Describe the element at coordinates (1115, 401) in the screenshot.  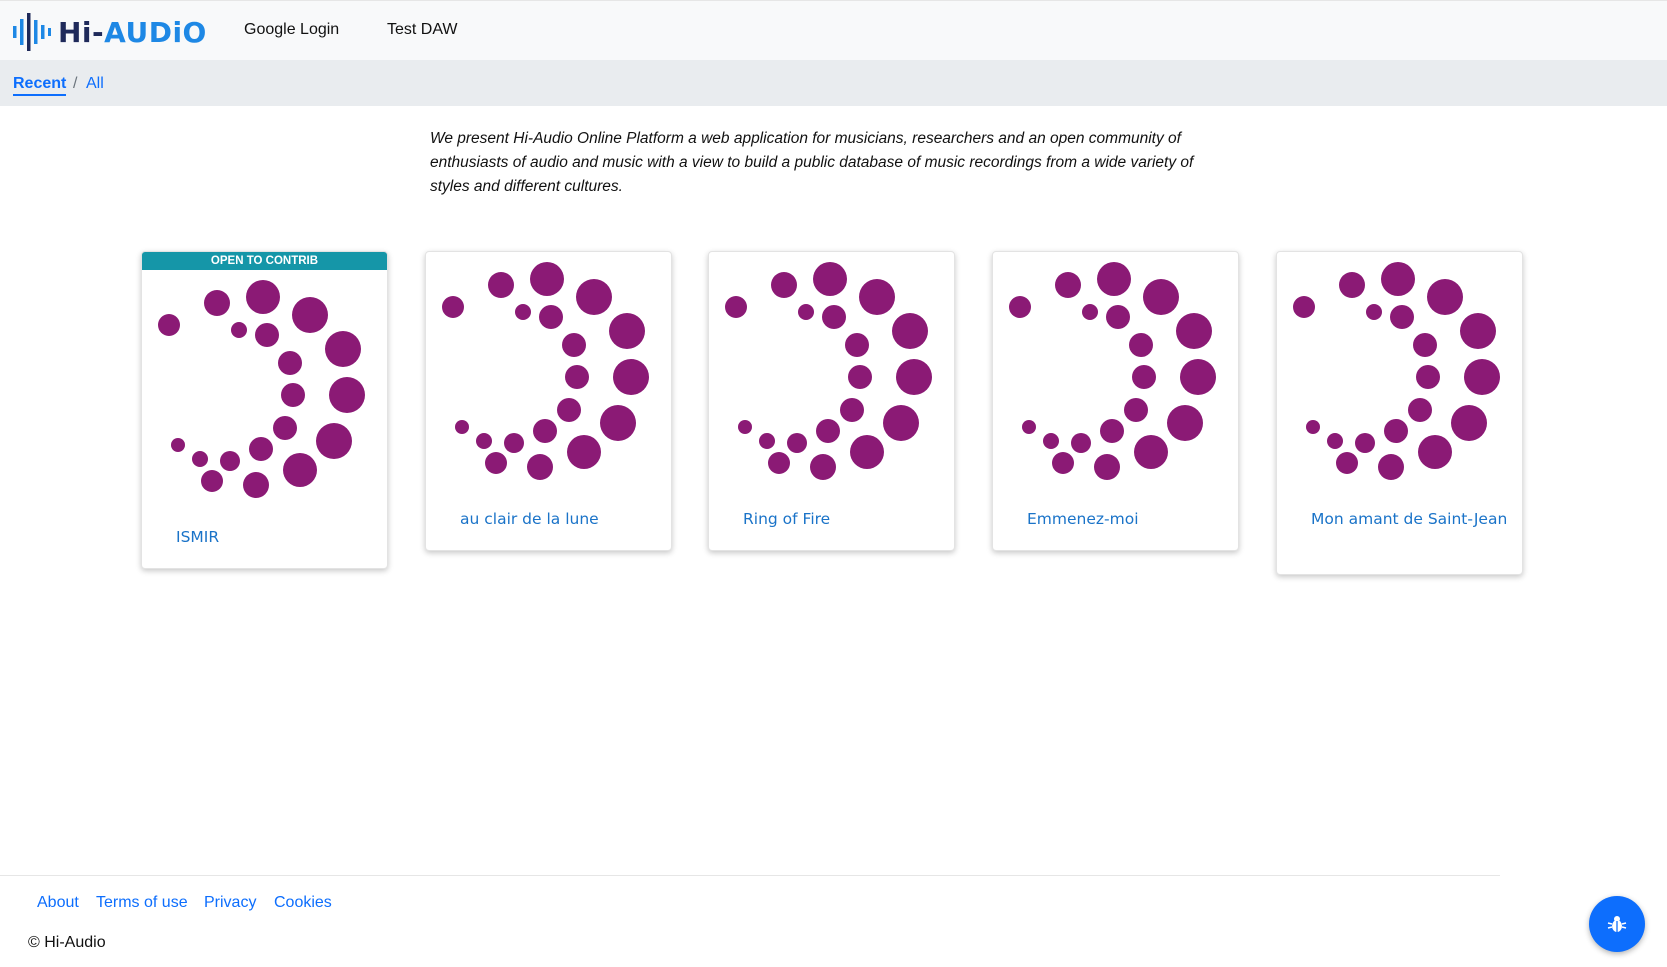
I see `song-card-emmenez-moi: Emmenez-moi` at that location.